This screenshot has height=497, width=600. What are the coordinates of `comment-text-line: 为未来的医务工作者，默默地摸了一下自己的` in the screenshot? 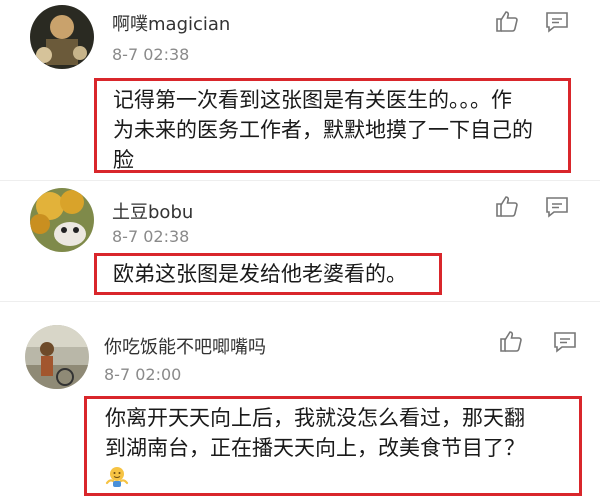 It's located at (323, 130).